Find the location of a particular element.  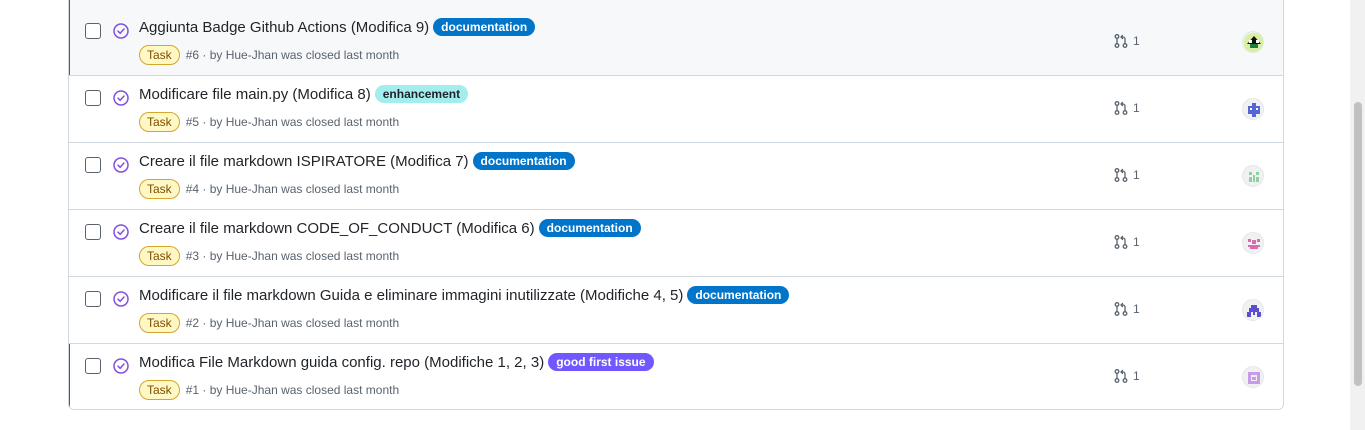

issue-meta: #6 · by Hue-Jhan was closed last month is located at coordinates (292, 55).